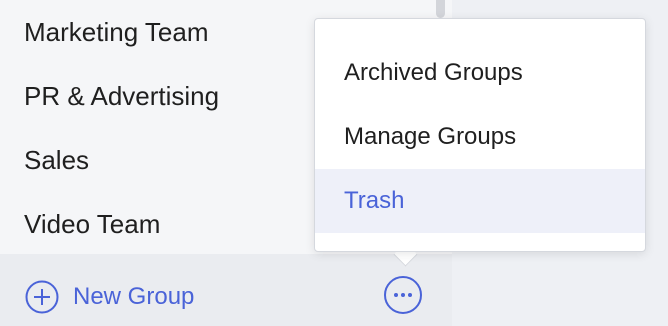 This screenshot has height=326, width=668. I want to click on more-options-button, so click(403, 295).